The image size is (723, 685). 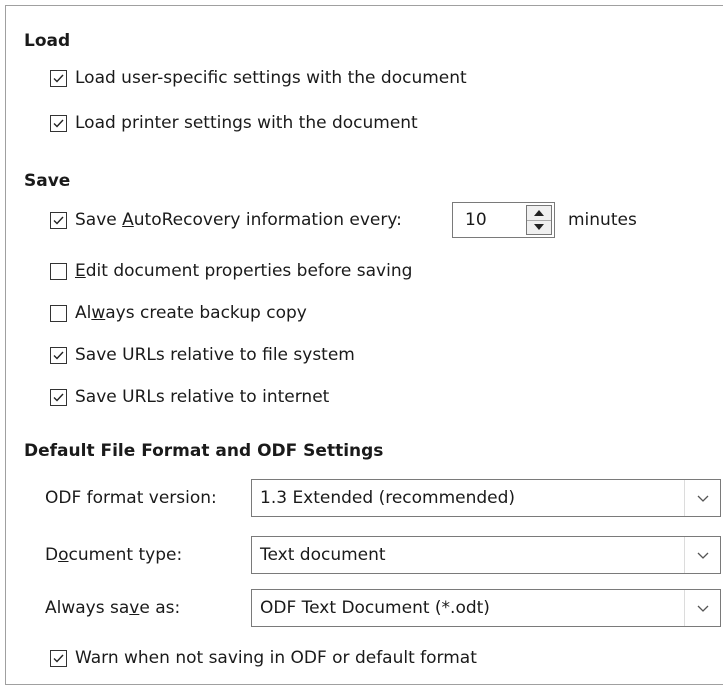 I want to click on section-heading-defaults: Default File Format and ODF Settings, so click(x=204, y=451).